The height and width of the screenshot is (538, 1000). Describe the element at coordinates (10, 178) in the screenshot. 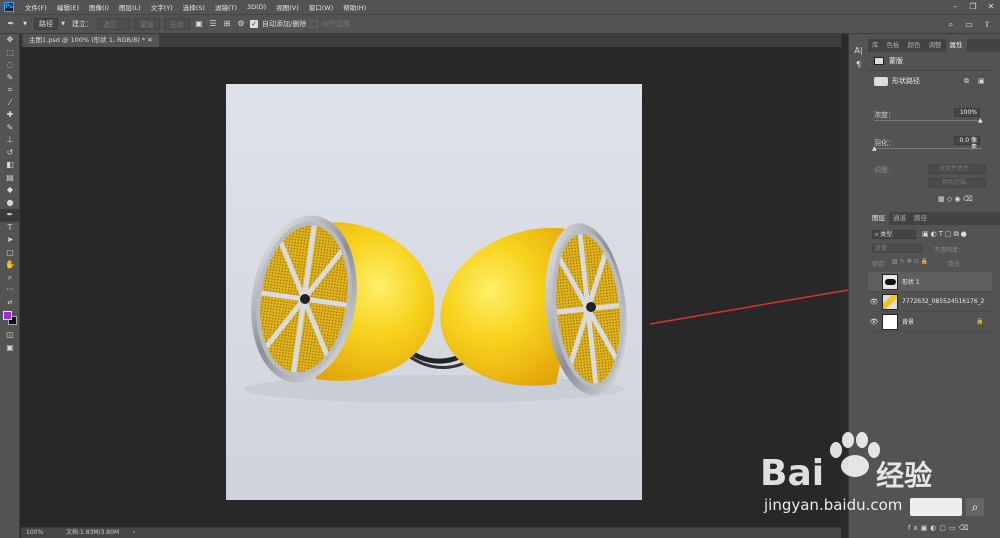

I see `gradient-tool-icon: ▤` at that location.